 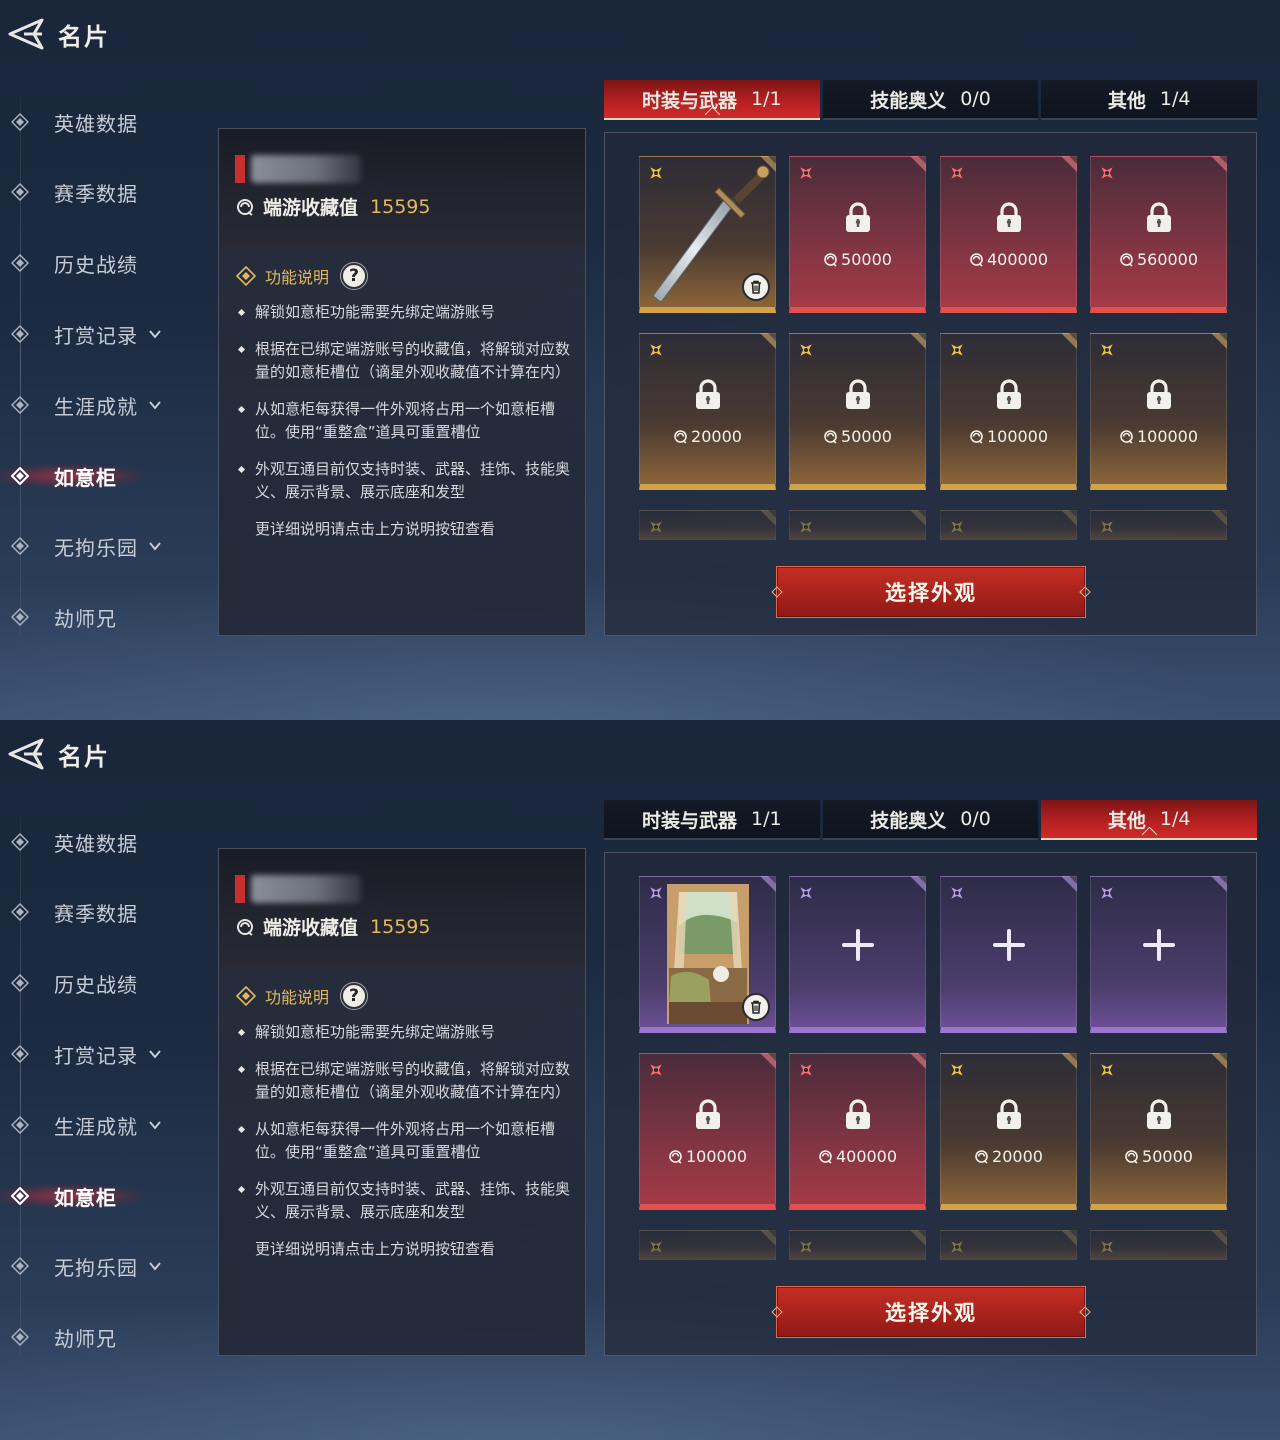 I want to click on price-value: 100000, so click(x=1167, y=436).